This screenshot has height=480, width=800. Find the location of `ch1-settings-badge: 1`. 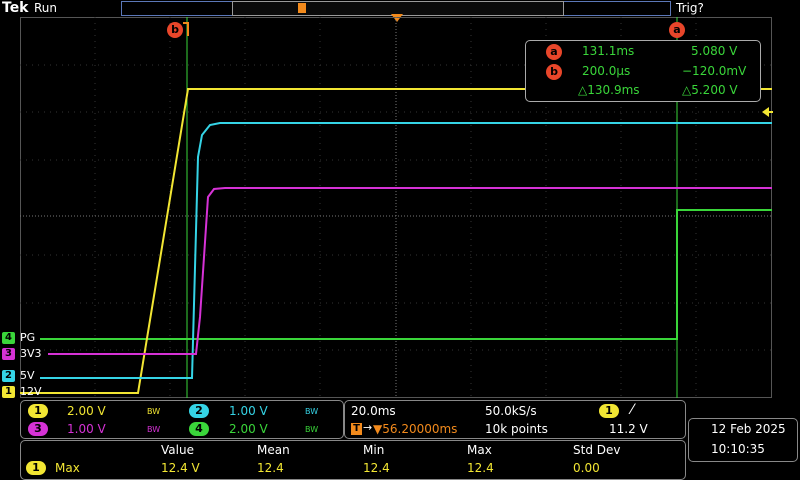

ch1-settings-badge: 1 is located at coordinates (38, 411).